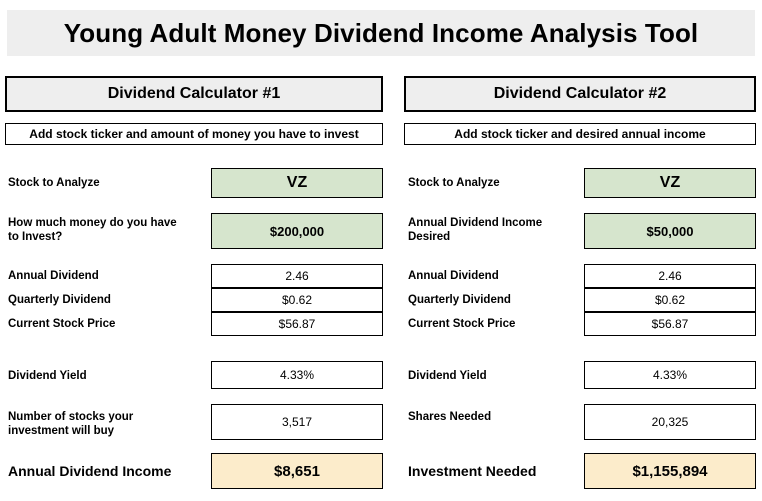 The width and height of the screenshot is (762, 501). I want to click on investment-needed-label-2: Investment Needed, so click(472, 471).